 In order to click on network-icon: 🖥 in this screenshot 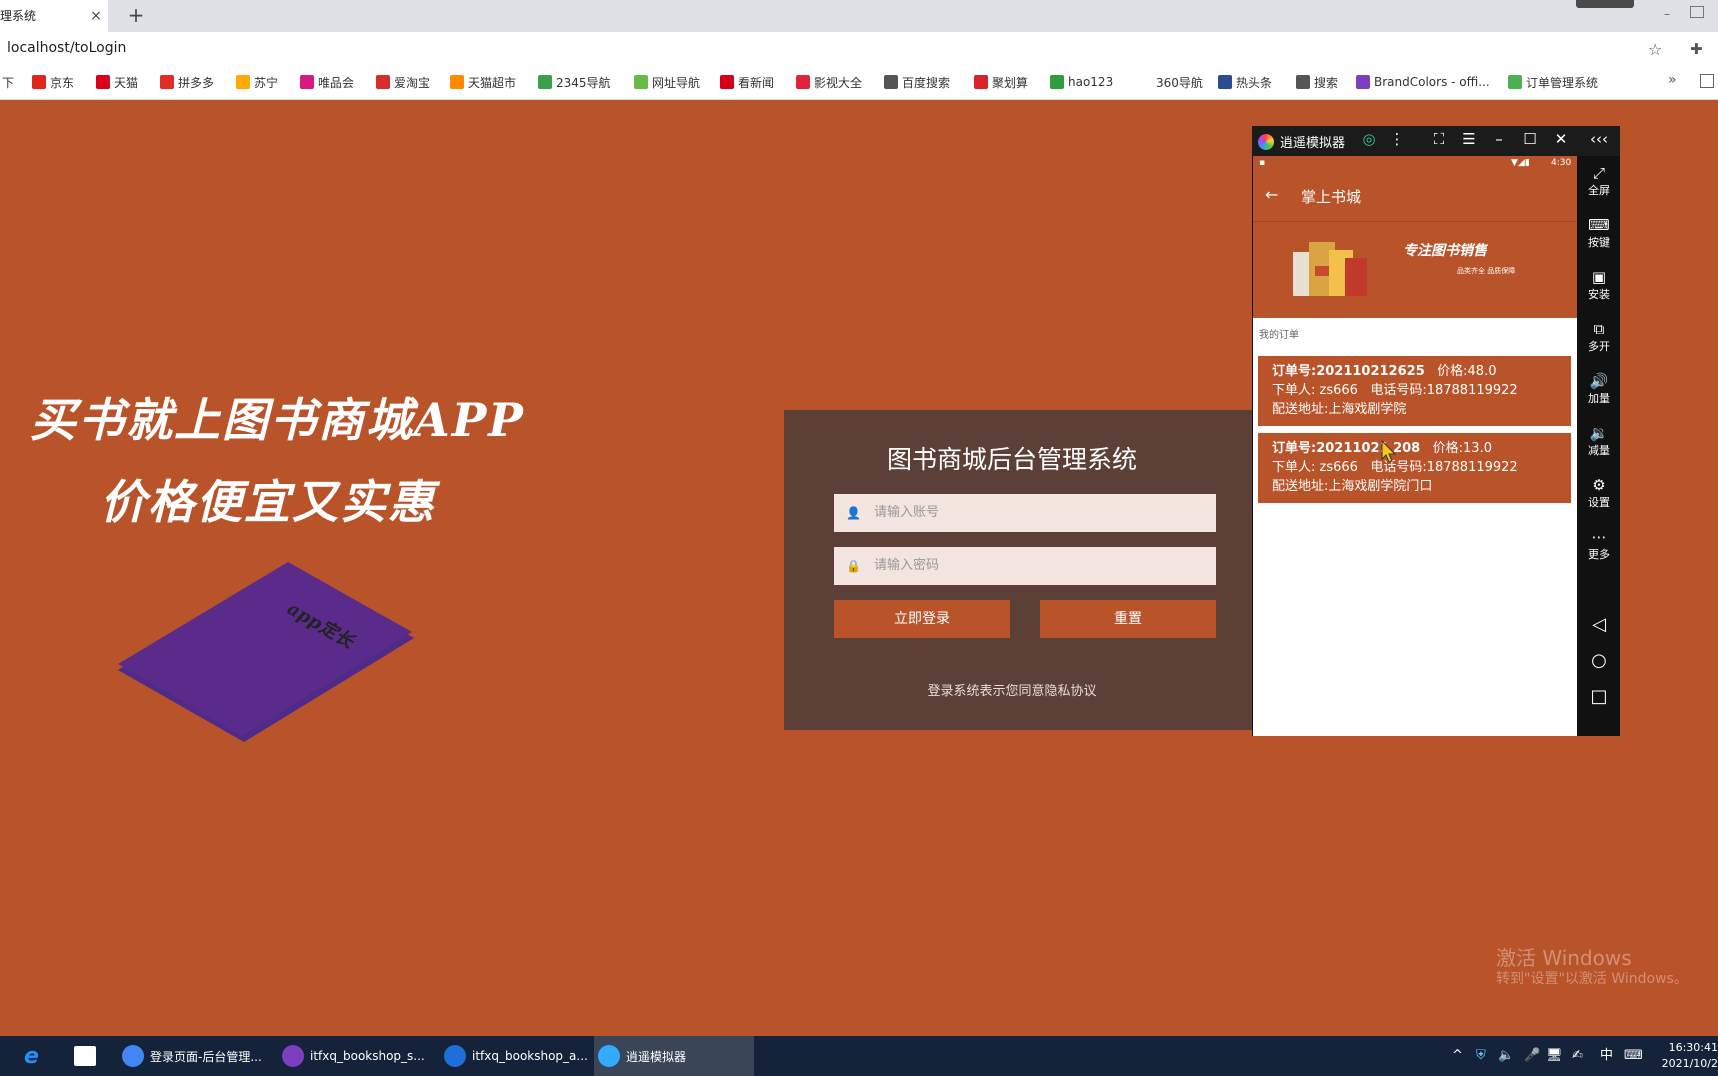, I will do `click(1554, 1056)`.